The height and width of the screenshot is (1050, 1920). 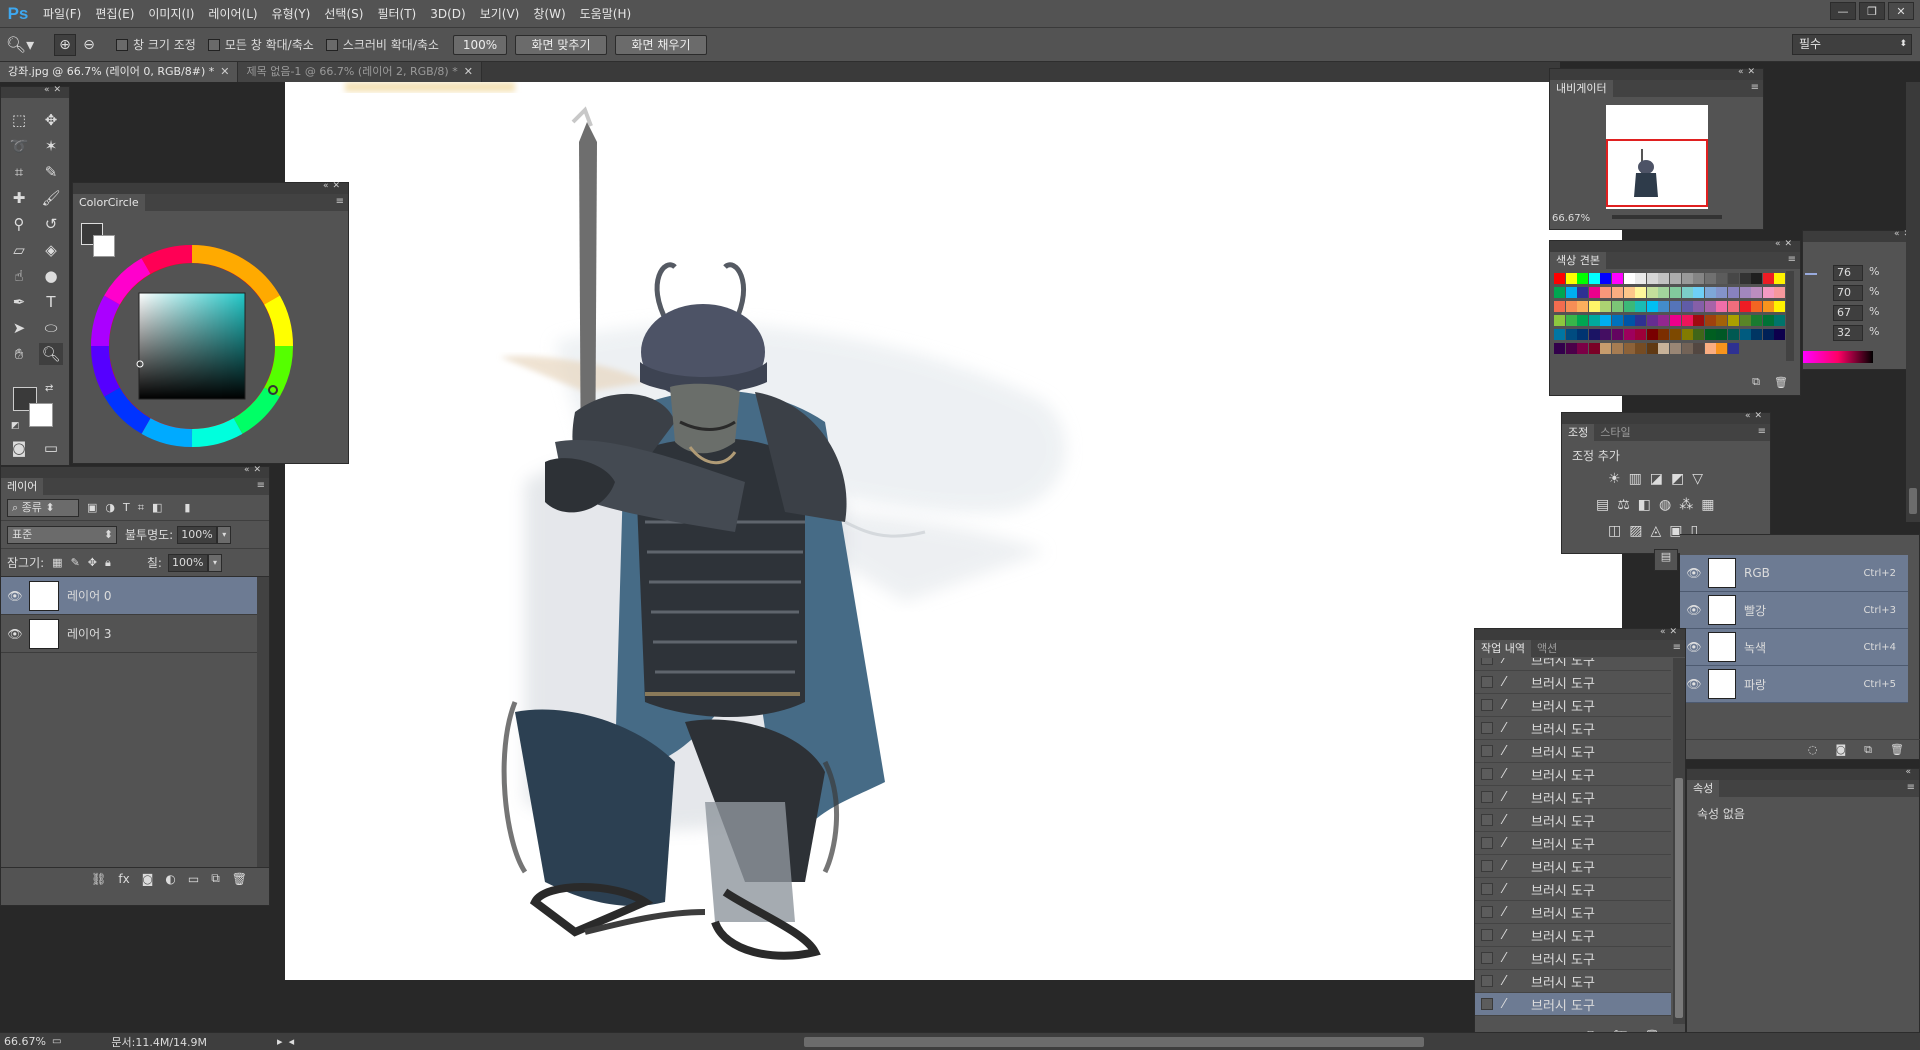 I want to click on close-button: ✕, so click(x=1901, y=11).